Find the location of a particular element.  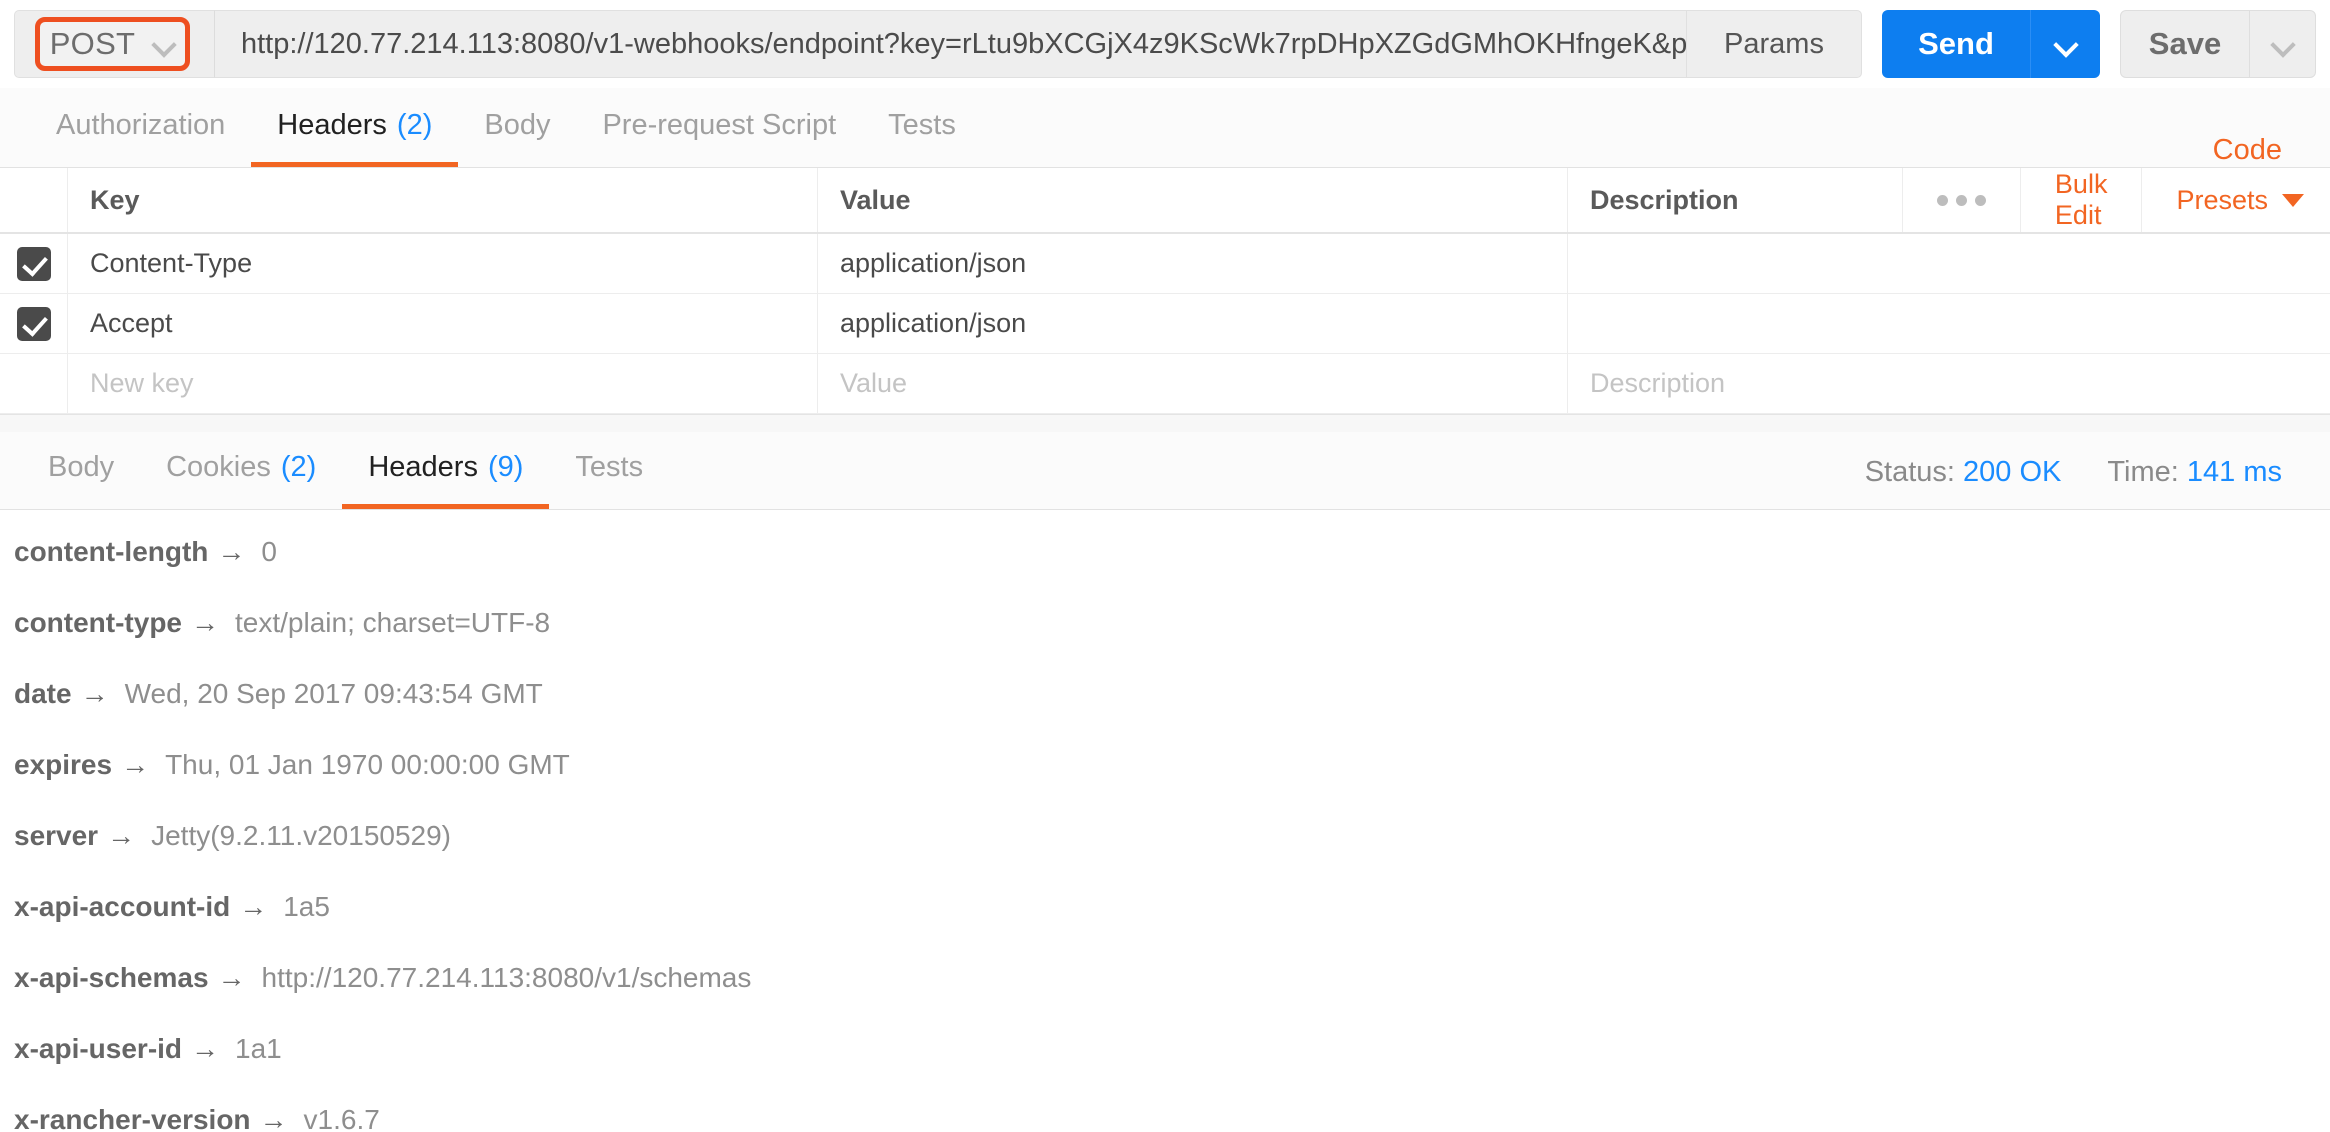

response-separator is located at coordinates (1165, 423).